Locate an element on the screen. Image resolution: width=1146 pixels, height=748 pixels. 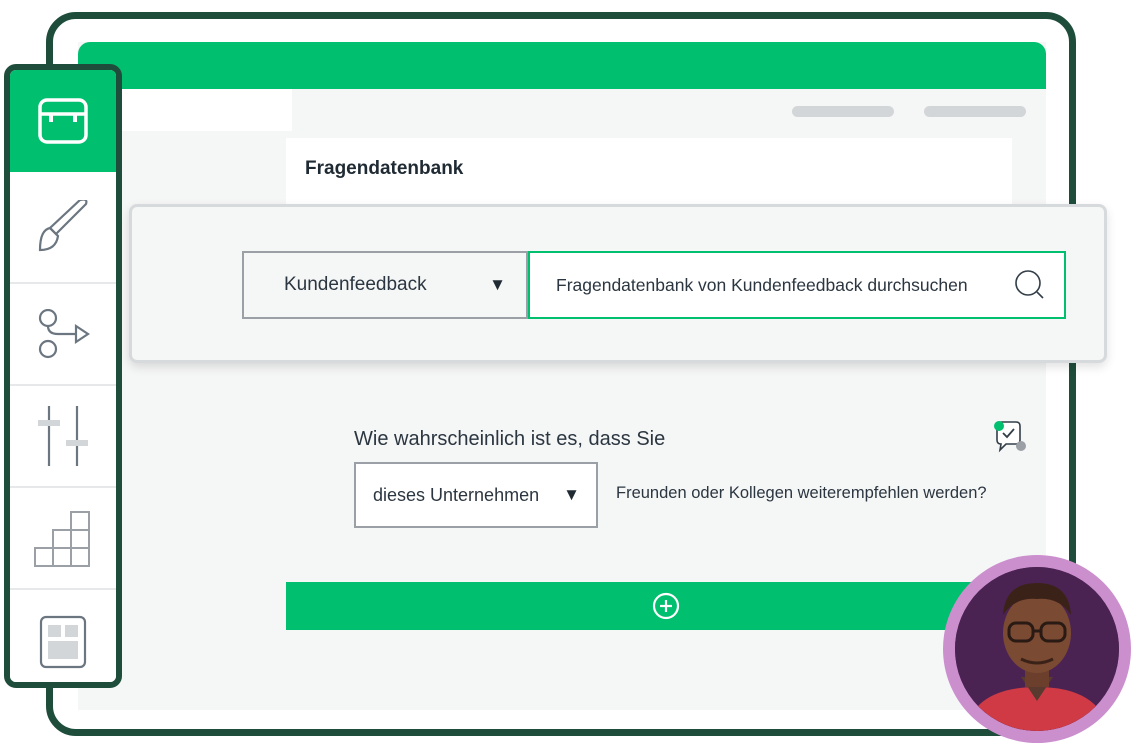
company-dropdown: dieses Unternehmen ▼ is located at coordinates (476, 495).